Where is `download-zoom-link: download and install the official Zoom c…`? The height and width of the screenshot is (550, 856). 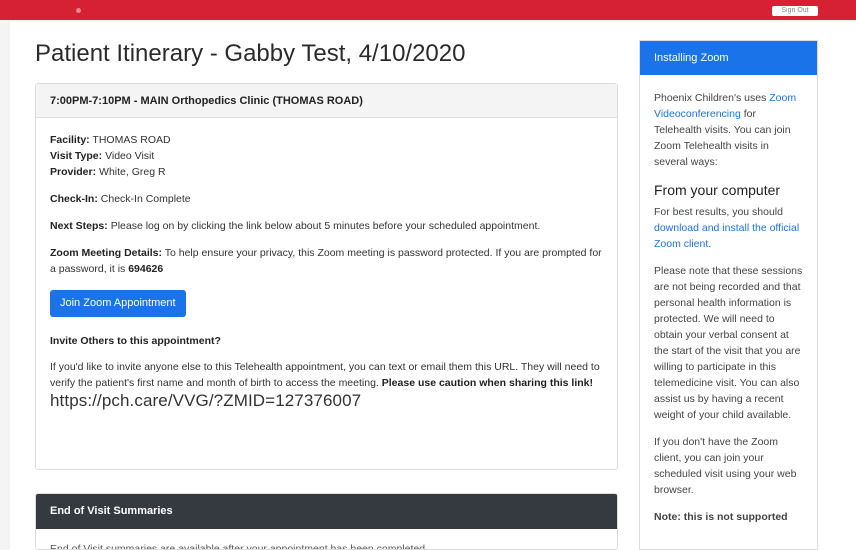 download-zoom-link: download and install the official Zoom c… is located at coordinates (726, 236).